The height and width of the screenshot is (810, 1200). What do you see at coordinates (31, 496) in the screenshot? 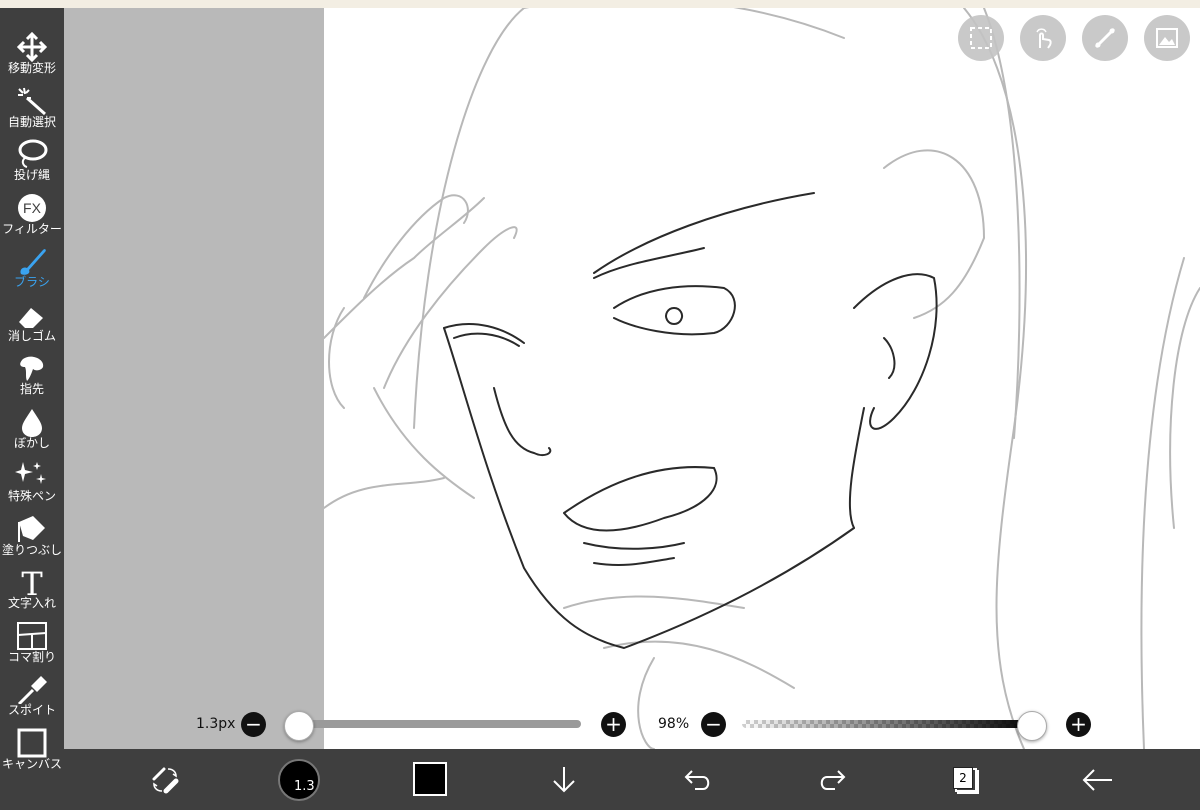
I see `tool-label: 特殊ペン` at bounding box center [31, 496].